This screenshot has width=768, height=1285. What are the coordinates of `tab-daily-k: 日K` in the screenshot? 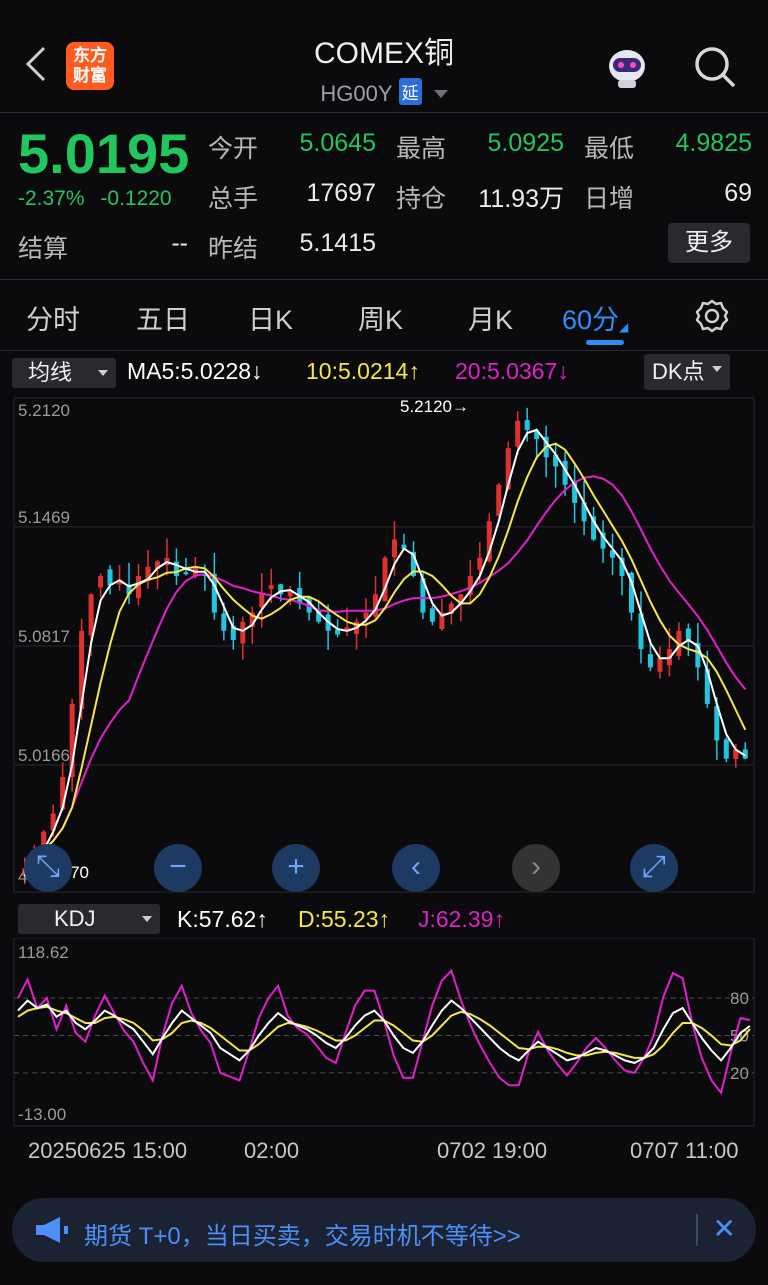 It's located at (270, 317).